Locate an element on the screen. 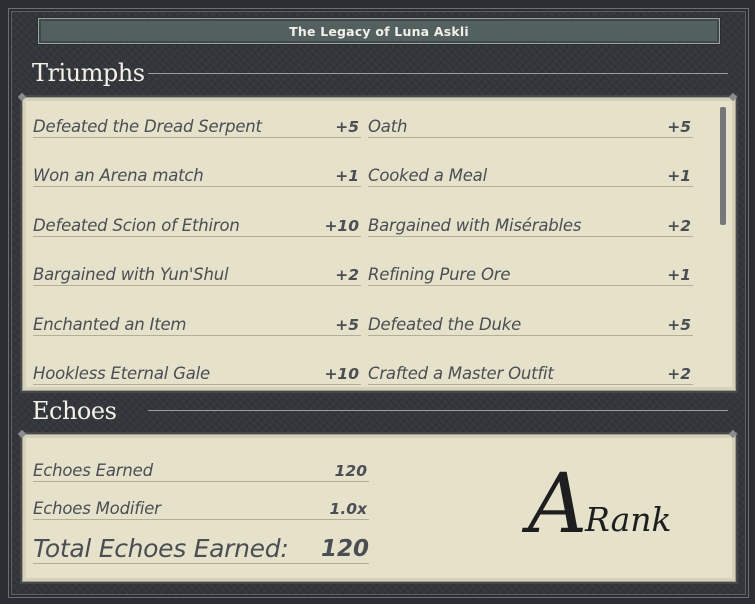 The image size is (755, 604). triumph-label: Won an Arena match is located at coordinates (118, 175).